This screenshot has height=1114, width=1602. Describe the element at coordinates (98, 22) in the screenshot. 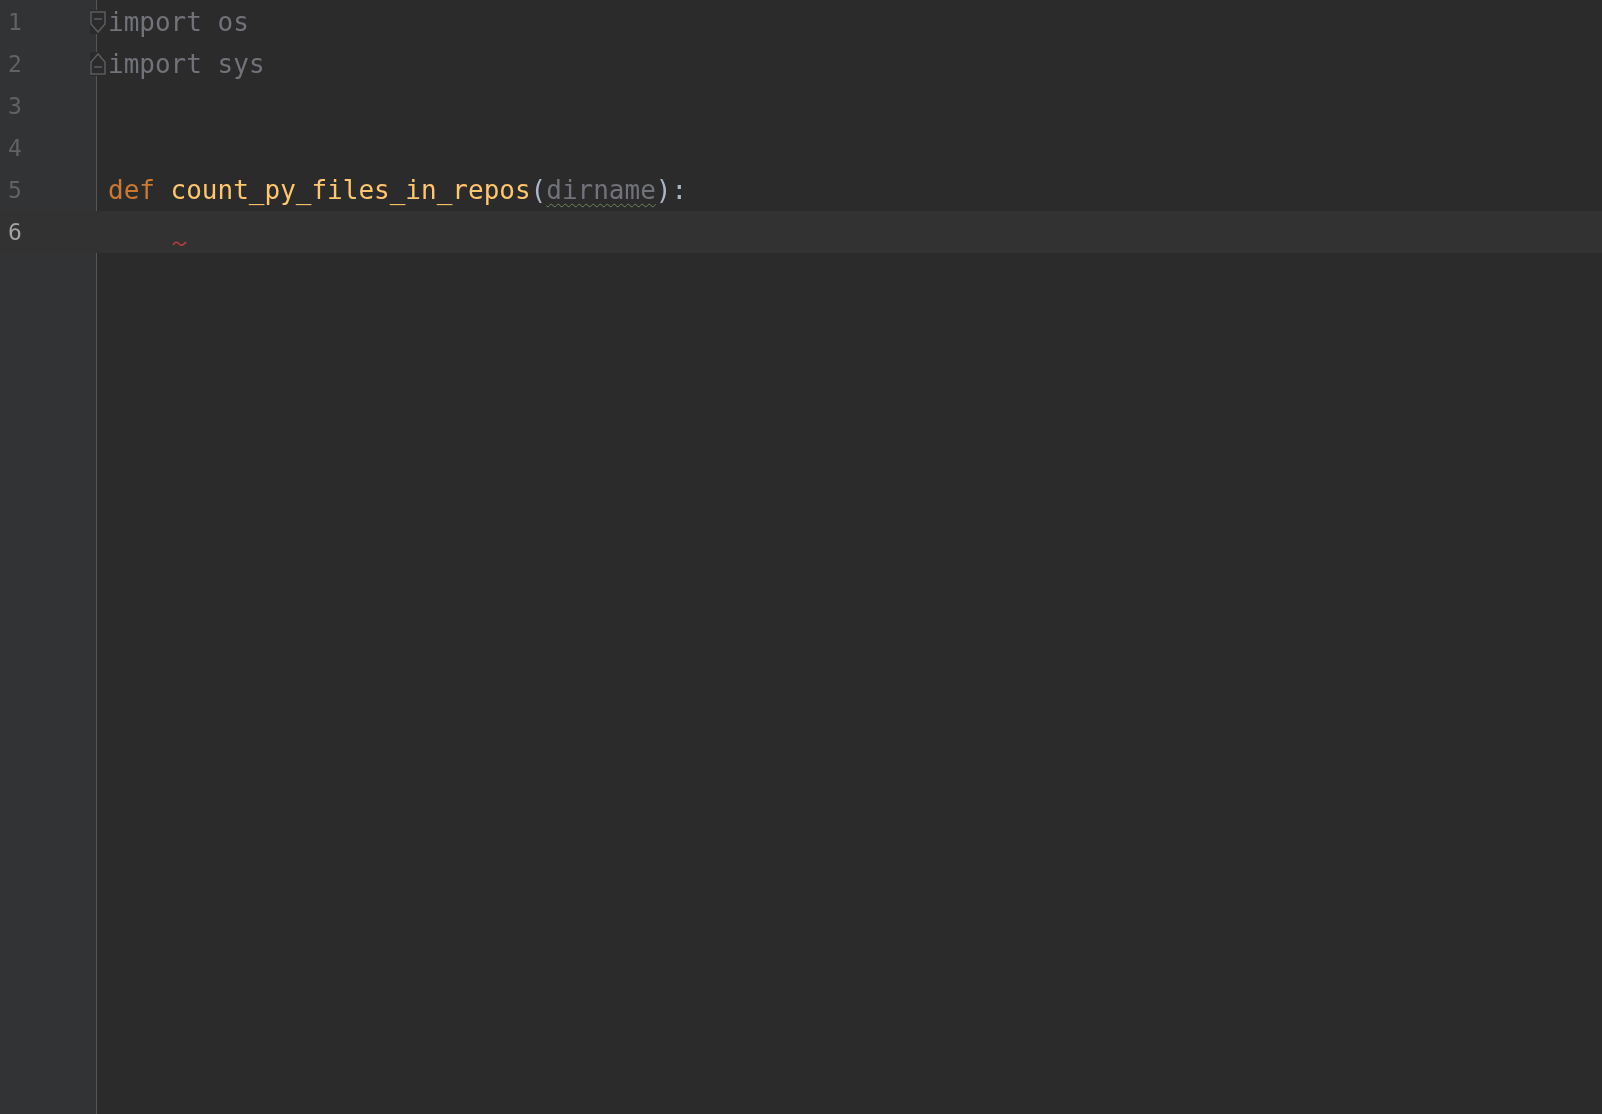

I see `fold-collapse-icon` at that location.